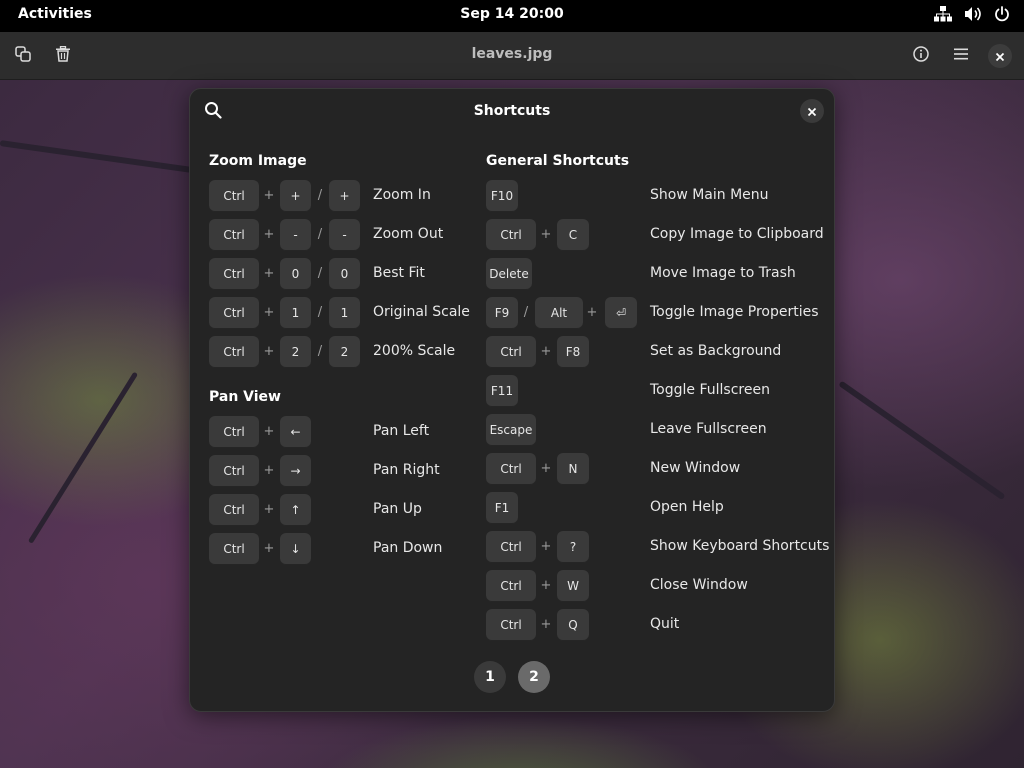 This screenshot has width=1024, height=768. I want to click on shortcut-row: Ctrl + ? Show Keyboard Shortcuts, so click(658, 547).